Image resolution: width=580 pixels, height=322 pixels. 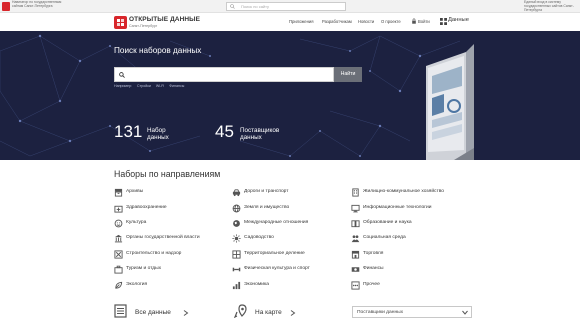 I want to click on archive-icon, so click(x=118, y=192).